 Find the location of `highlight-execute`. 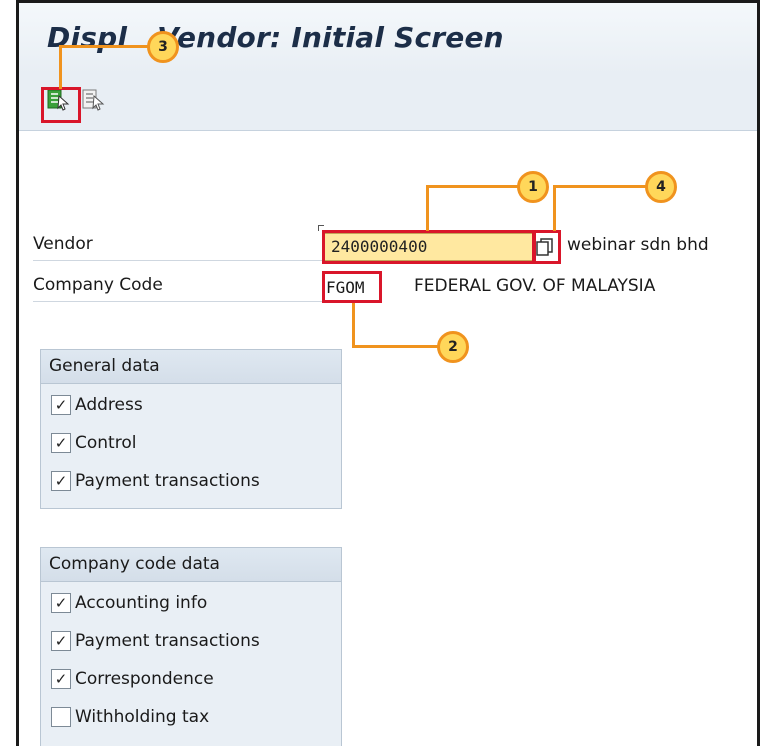

highlight-execute is located at coordinates (61, 105).